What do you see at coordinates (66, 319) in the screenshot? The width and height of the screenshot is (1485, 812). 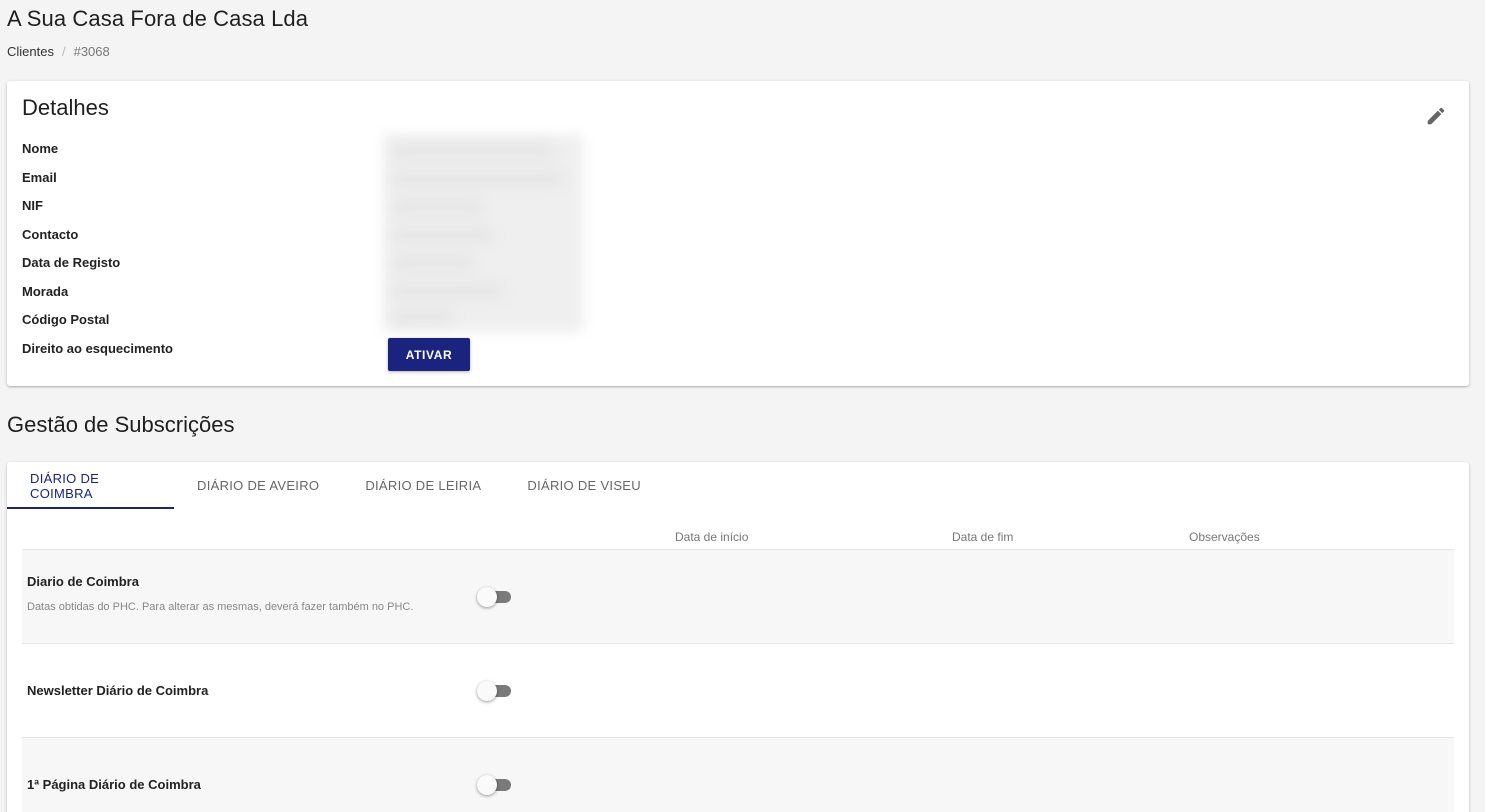 I see `field-label-codigo-postal: Código Postal` at bounding box center [66, 319].